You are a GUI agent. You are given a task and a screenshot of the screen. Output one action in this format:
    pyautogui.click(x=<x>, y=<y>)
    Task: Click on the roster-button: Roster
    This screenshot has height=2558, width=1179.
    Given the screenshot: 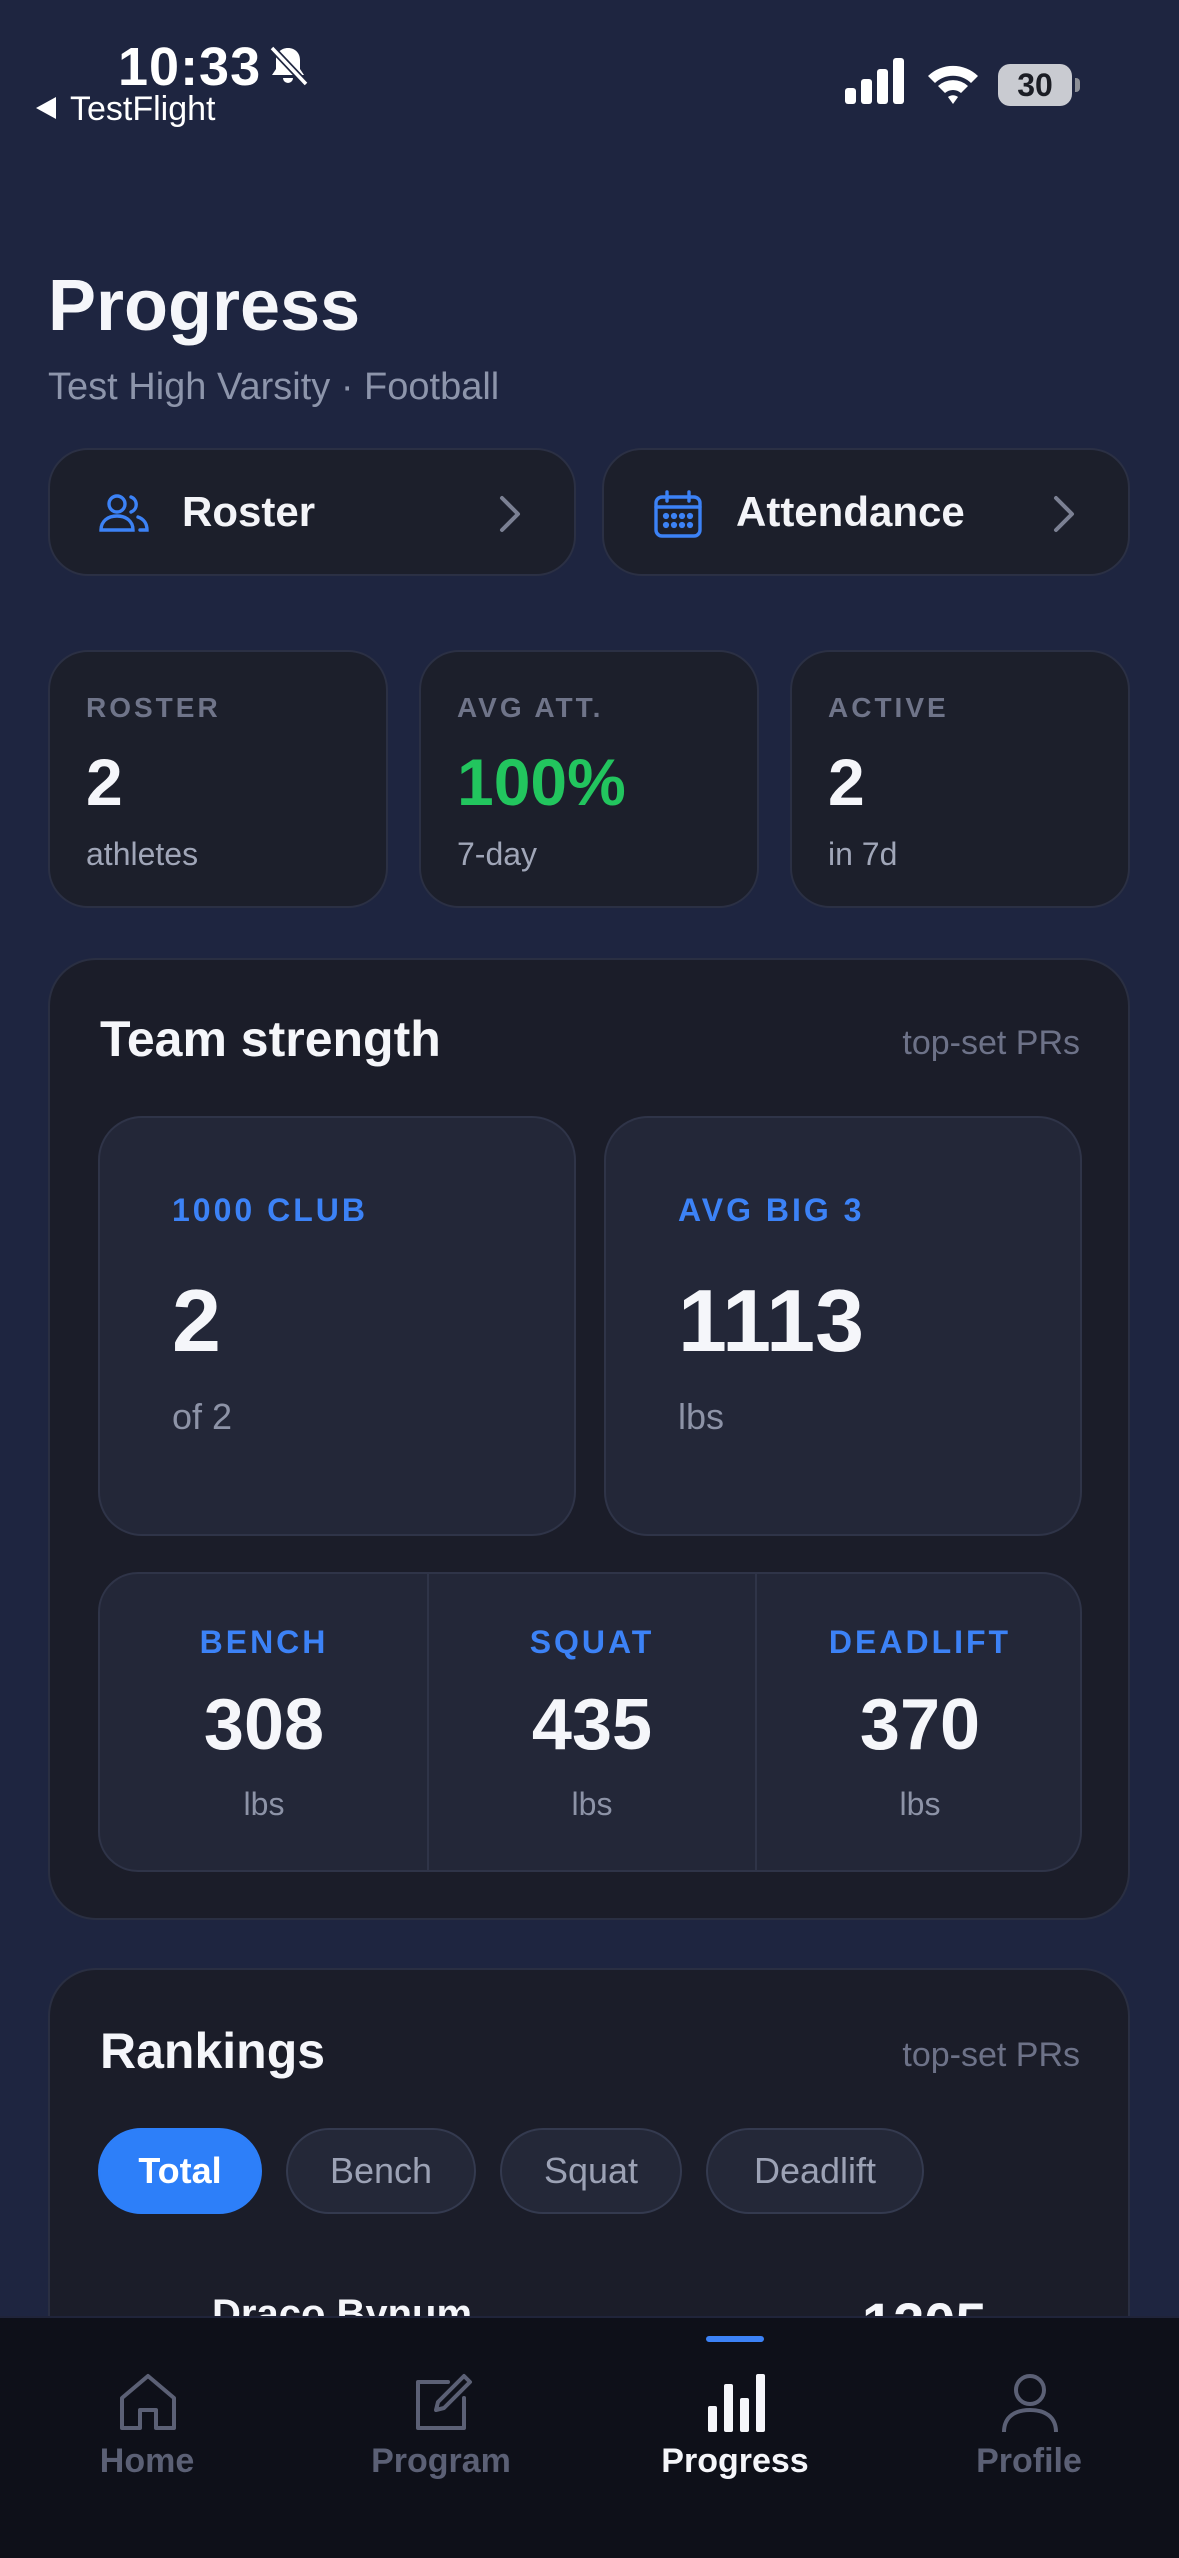 What is the action you would take?
    pyautogui.click(x=312, y=512)
    